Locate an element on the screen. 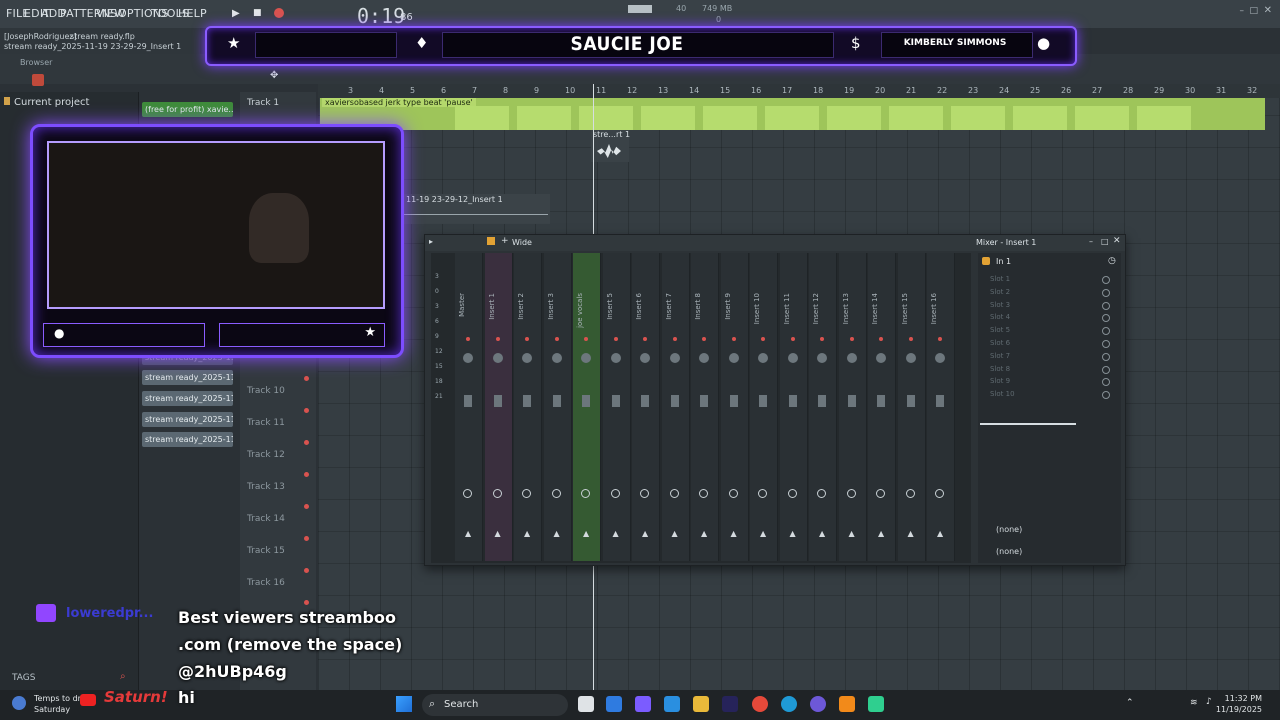 The width and height of the screenshot is (1280, 720). mixer-strip: Insert 1 ▲ is located at coordinates (498, 407).